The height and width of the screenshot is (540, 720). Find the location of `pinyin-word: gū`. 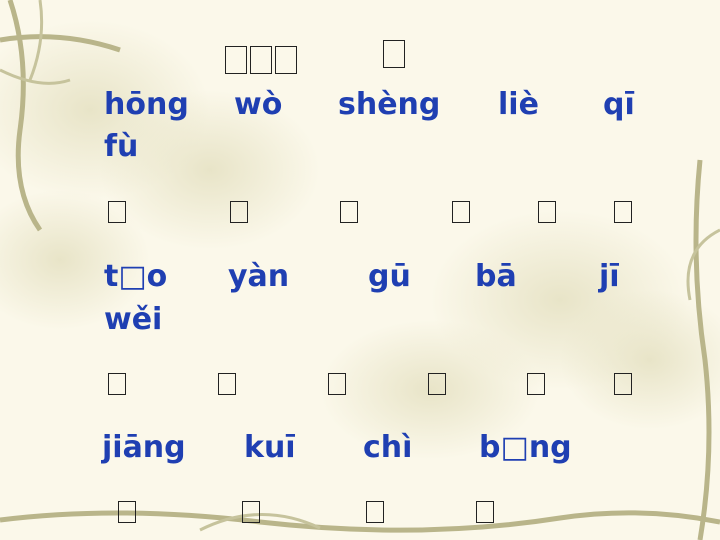

pinyin-word: gū is located at coordinates (389, 276).